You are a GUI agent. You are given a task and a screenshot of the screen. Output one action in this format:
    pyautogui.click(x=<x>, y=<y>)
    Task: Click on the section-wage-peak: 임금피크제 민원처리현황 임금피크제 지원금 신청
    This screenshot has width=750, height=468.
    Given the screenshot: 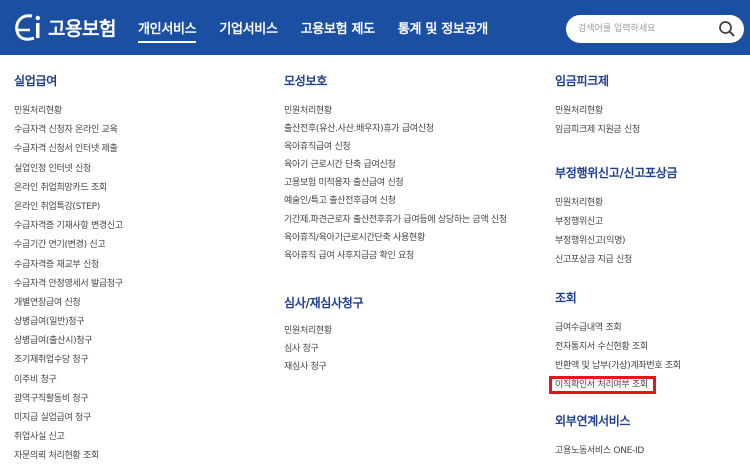 What is the action you would take?
    pyautogui.click(x=597, y=106)
    